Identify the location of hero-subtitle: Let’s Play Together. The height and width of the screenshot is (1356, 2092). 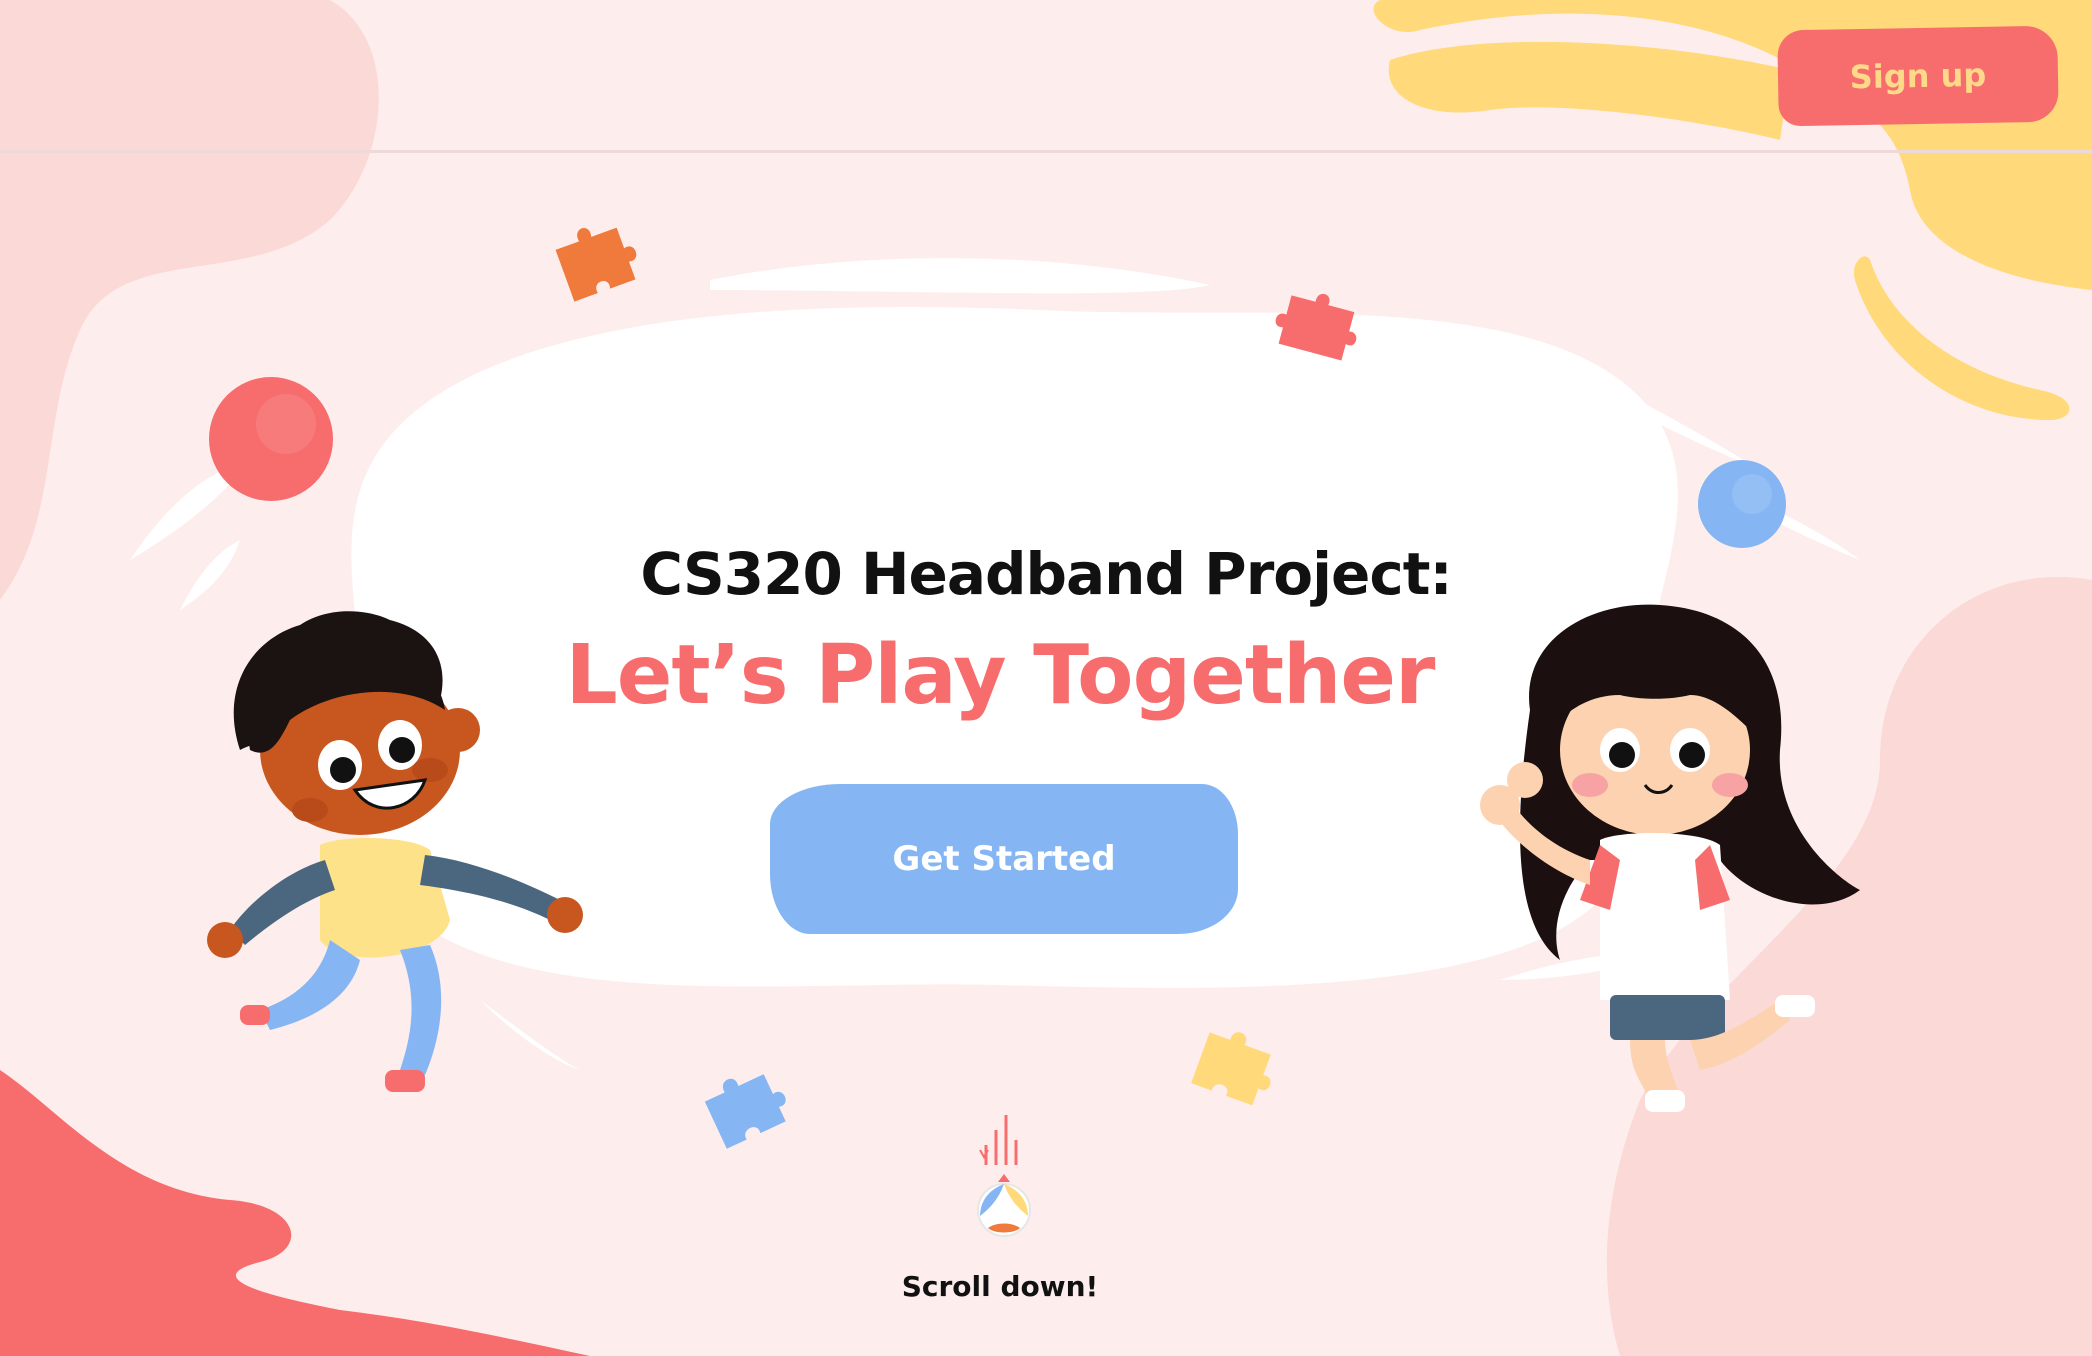
(1000, 675).